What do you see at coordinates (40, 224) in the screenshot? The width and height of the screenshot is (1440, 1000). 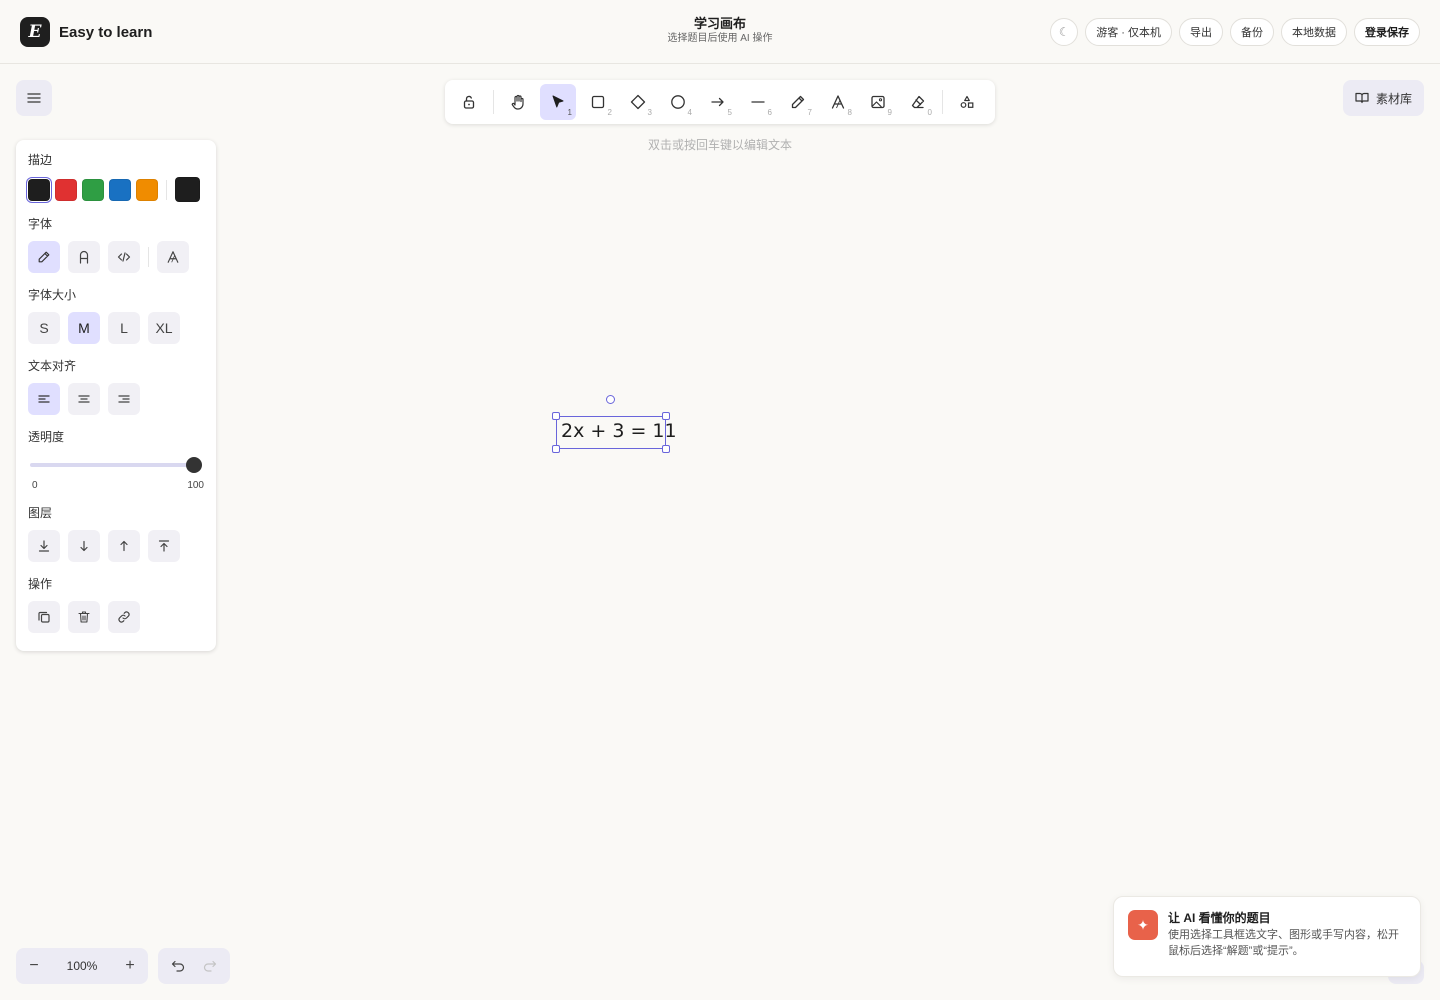 I see `font-title: 字体` at bounding box center [40, 224].